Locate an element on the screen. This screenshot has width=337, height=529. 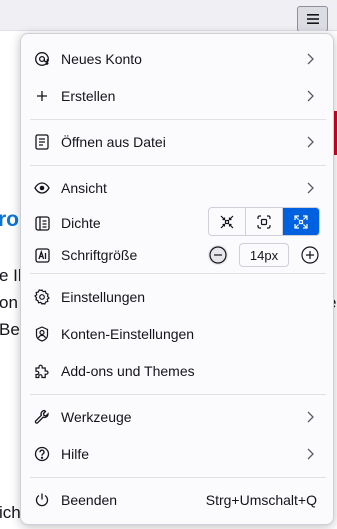
density-compact-button is located at coordinates (227, 221).